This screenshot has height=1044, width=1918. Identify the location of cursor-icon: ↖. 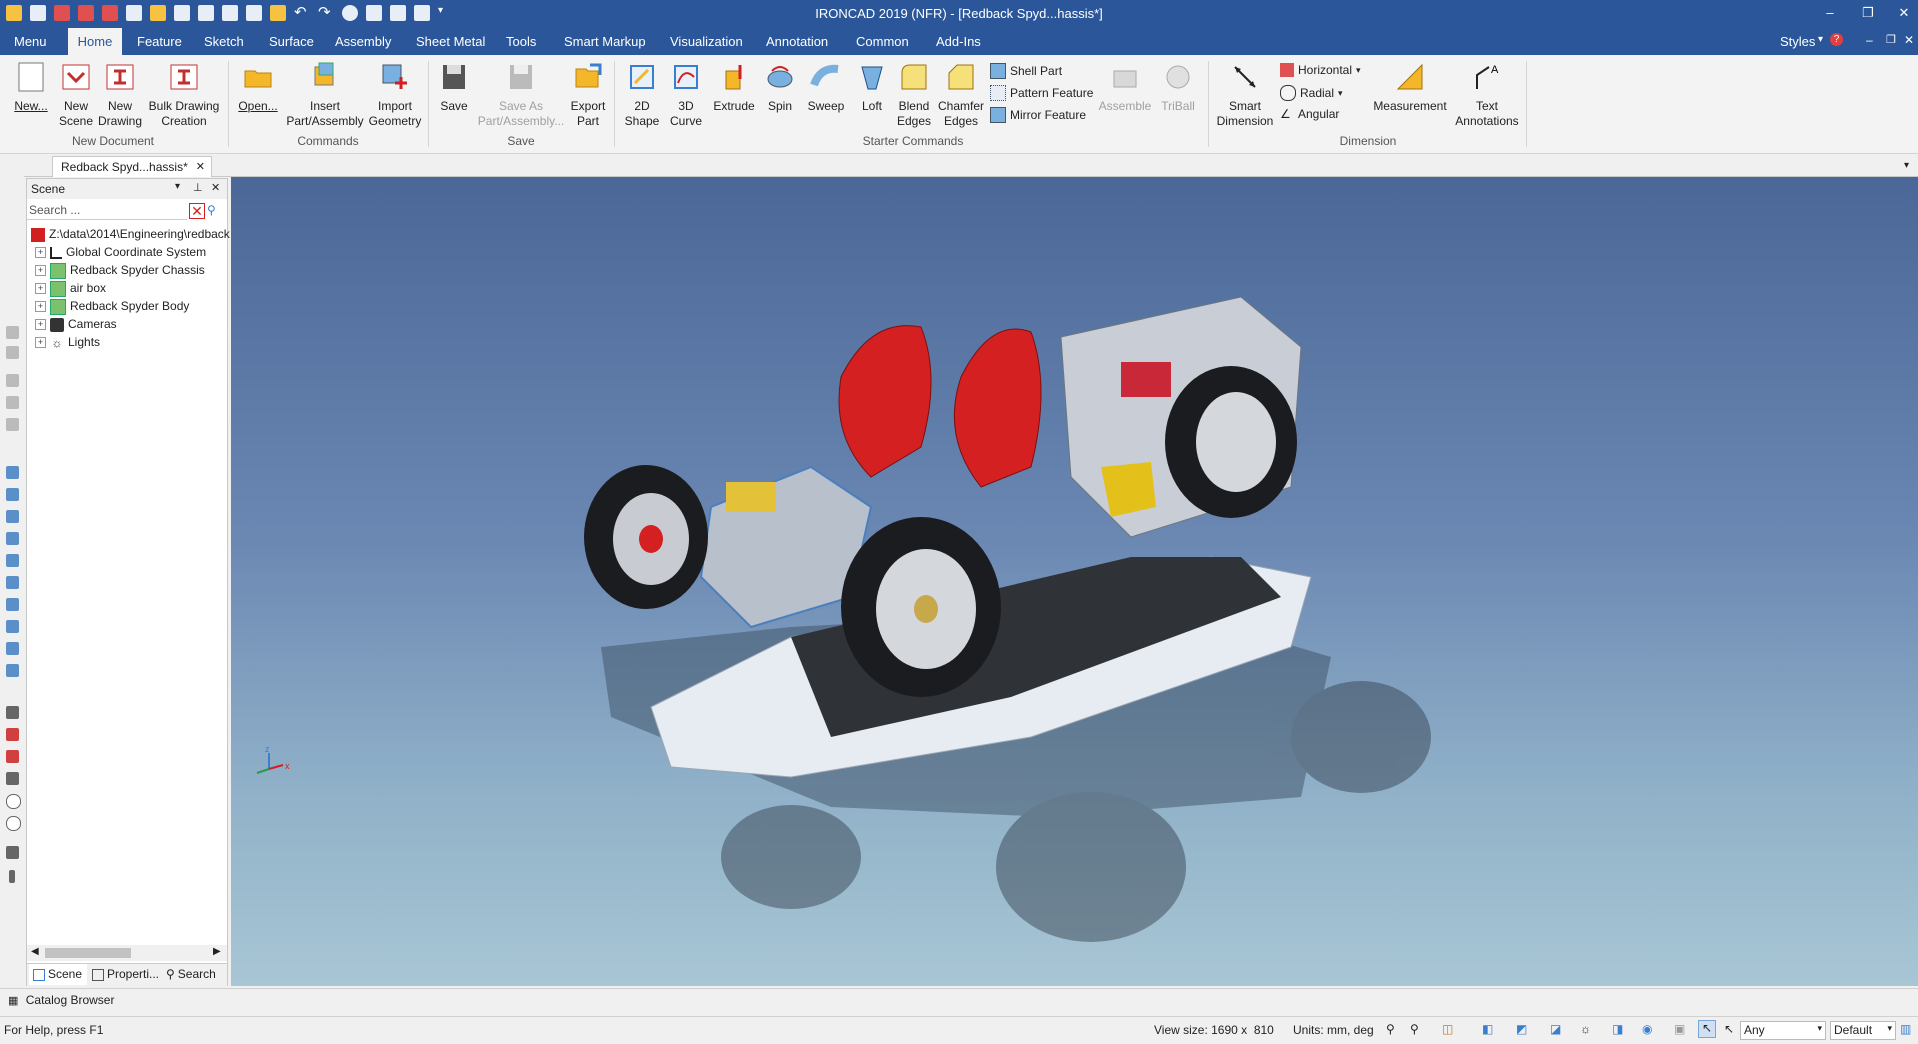
(1729, 1029).